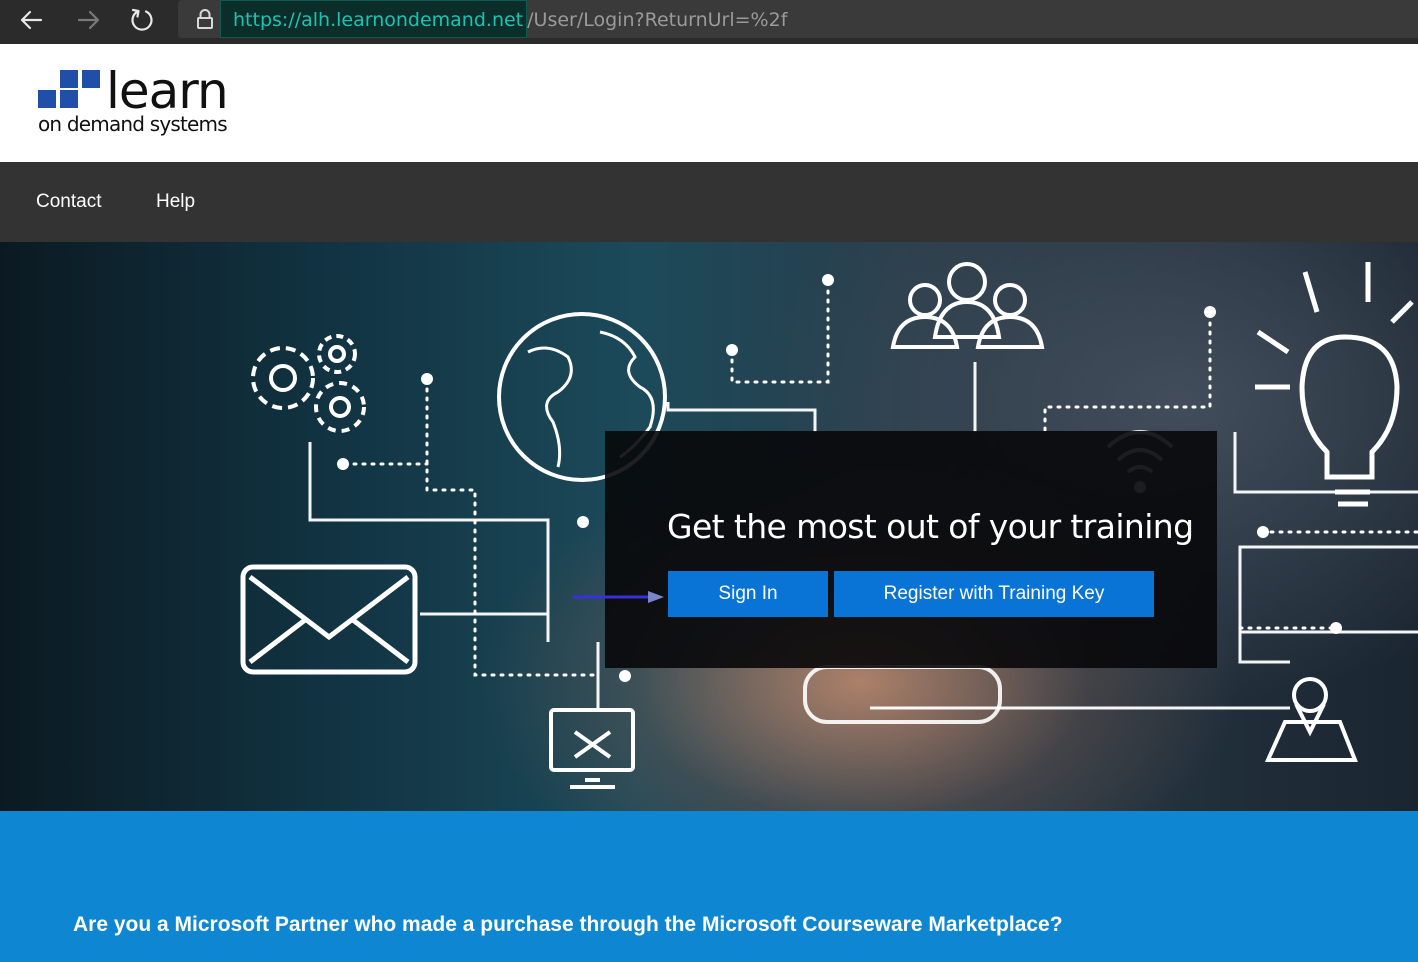 Image resolution: width=1418 pixels, height=962 pixels. I want to click on sign-in-button: Sign In, so click(748, 594).